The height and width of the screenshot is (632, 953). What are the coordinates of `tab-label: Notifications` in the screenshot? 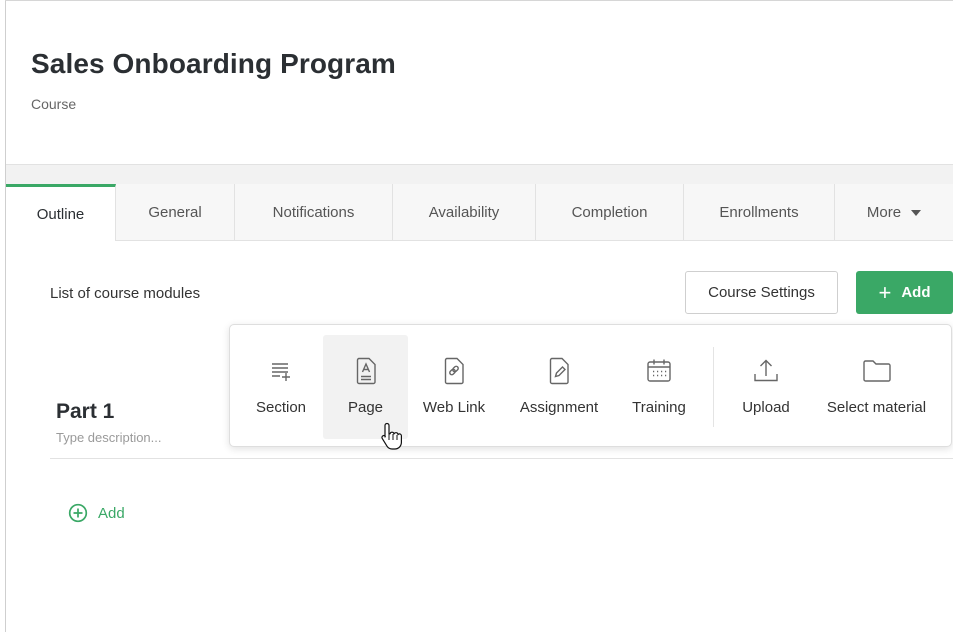 It's located at (313, 212).